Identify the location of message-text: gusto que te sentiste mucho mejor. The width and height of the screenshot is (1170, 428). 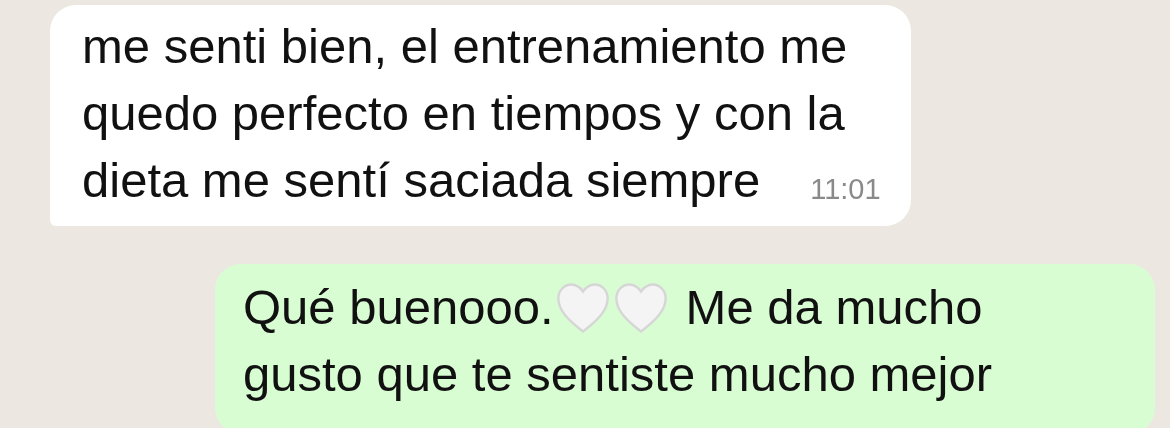
(618, 374).